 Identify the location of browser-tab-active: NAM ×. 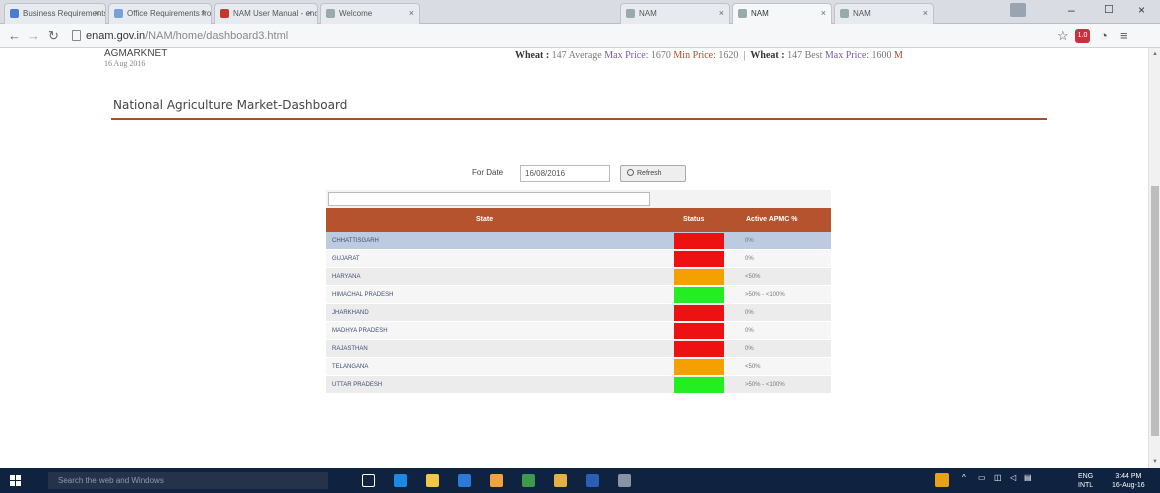
(782, 13).